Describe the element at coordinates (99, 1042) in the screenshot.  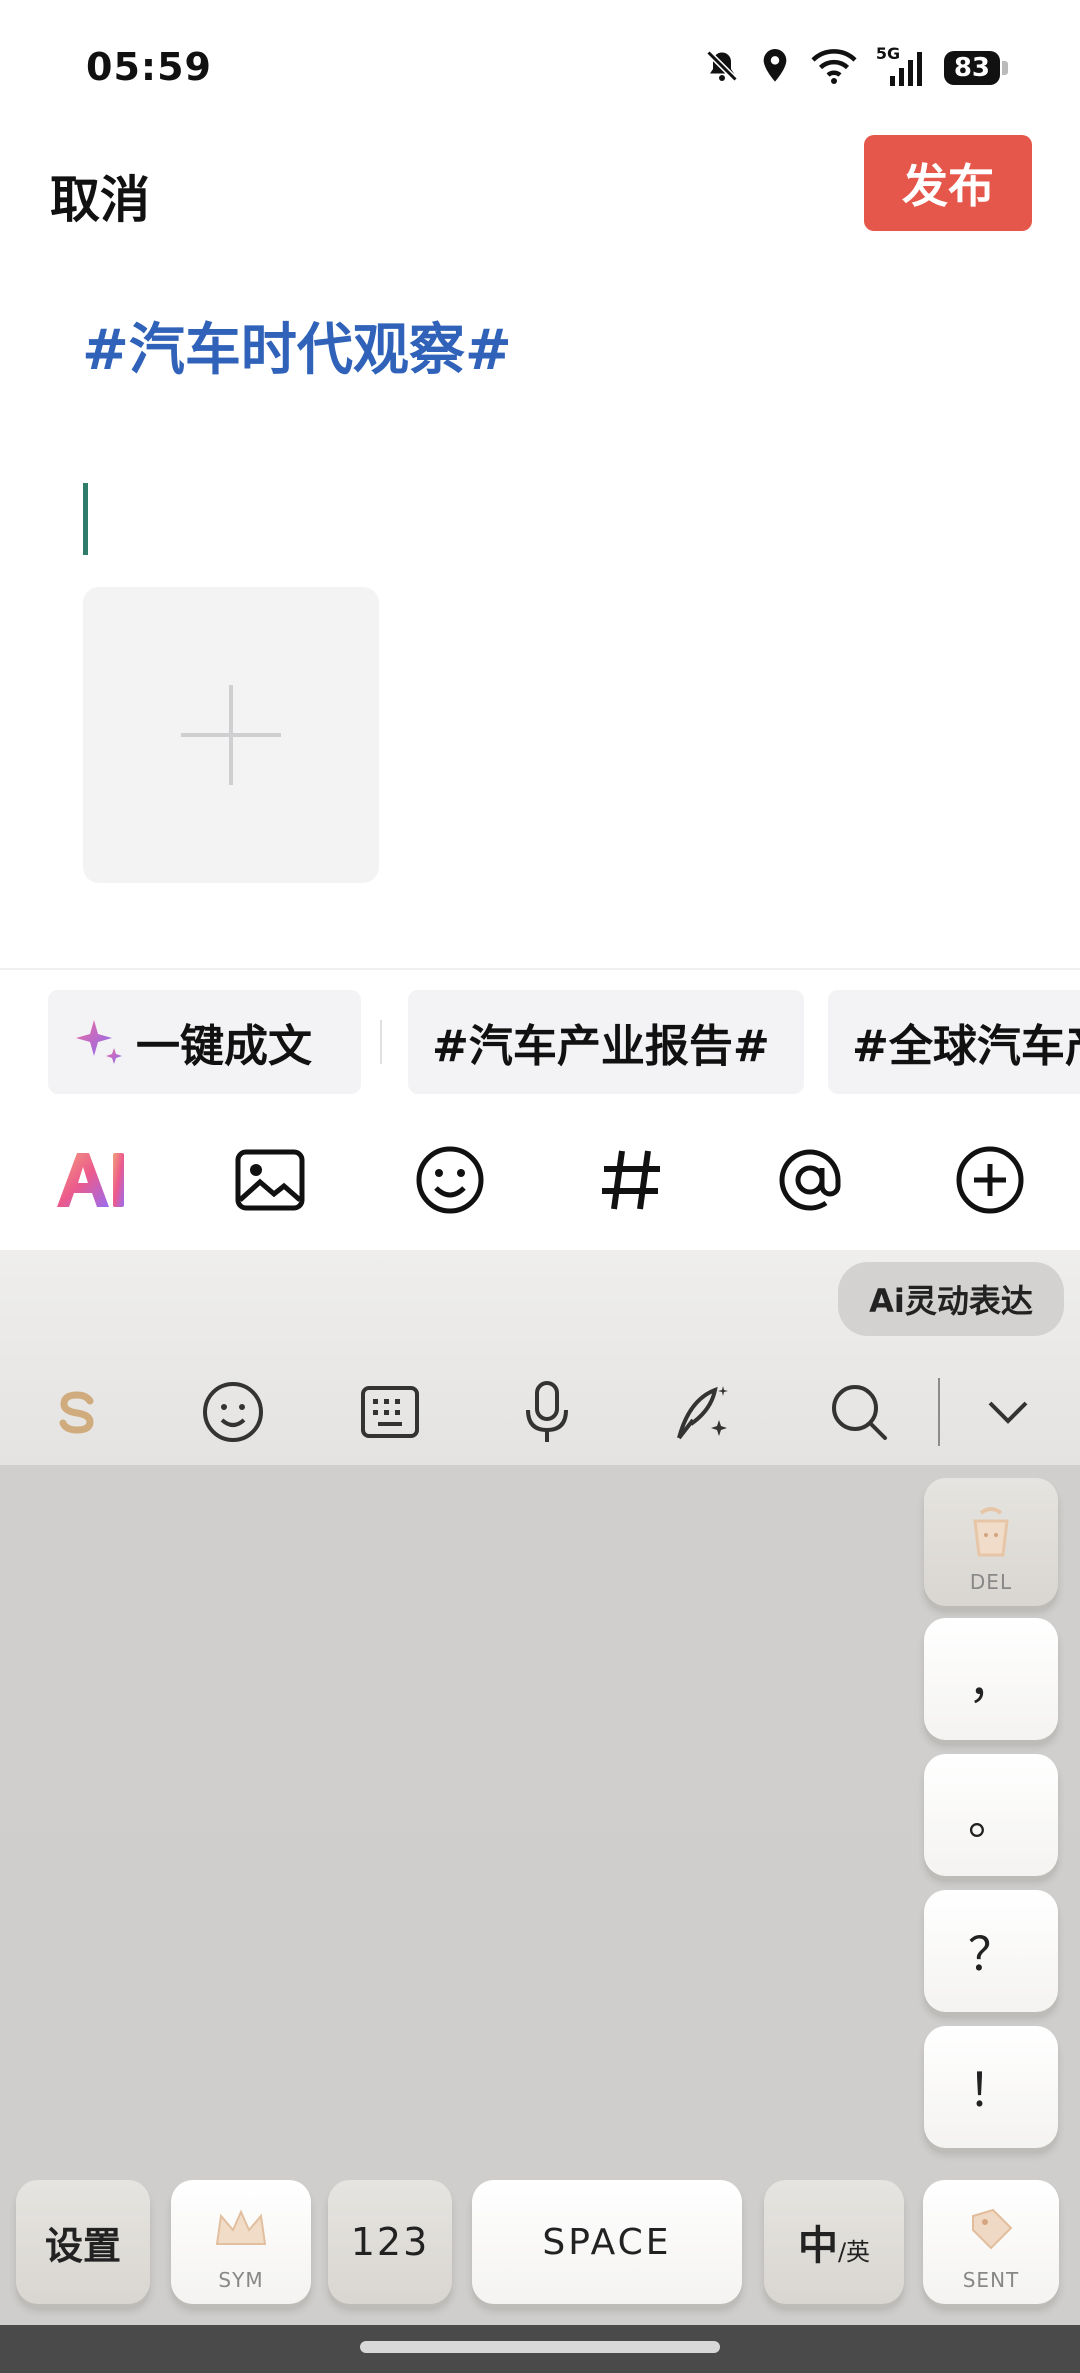
I see `sparkle-icon` at that location.